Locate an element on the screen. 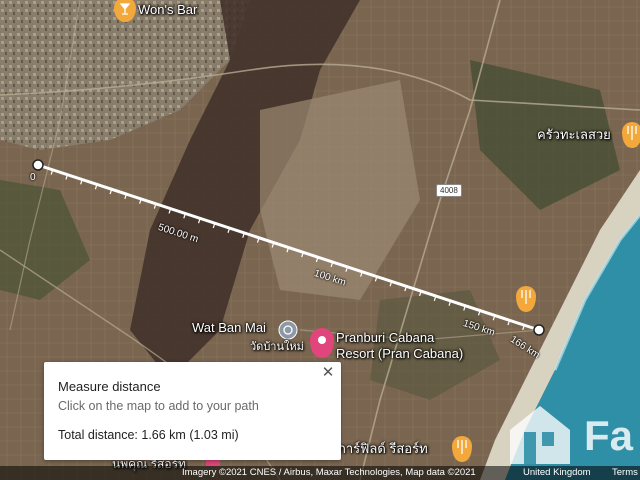 The width and height of the screenshot is (640, 480). close-icon: ✕ is located at coordinates (328, 372).